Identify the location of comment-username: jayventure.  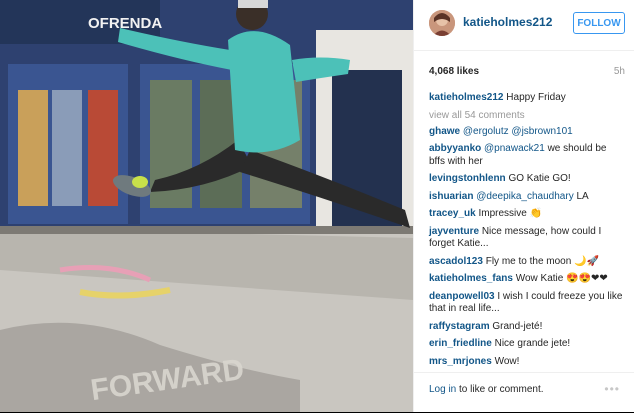
(454, 231).